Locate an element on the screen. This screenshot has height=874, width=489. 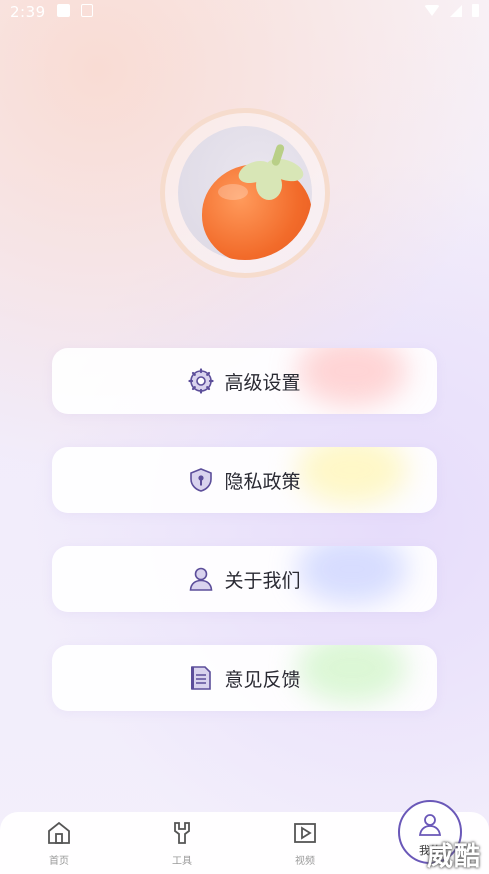
nav-label: 首页 is located at coordinates (59, 861).